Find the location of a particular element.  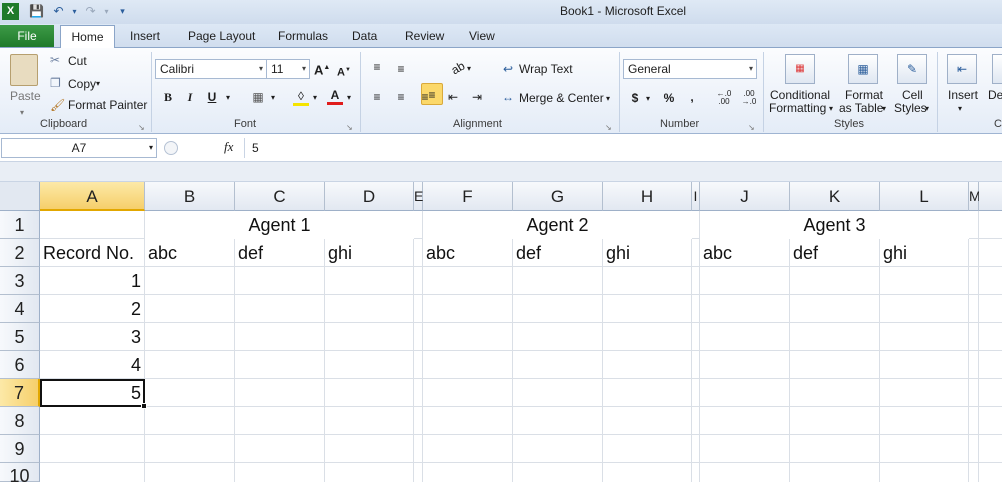

tab-home: Home is located at coordinates (87, 37).